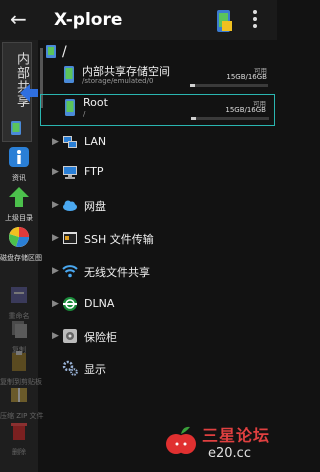 The image size is (320, 472). Describe the element at coordinates (19, 197) in the screenshot. I see `up-arrow-icon` at that location.